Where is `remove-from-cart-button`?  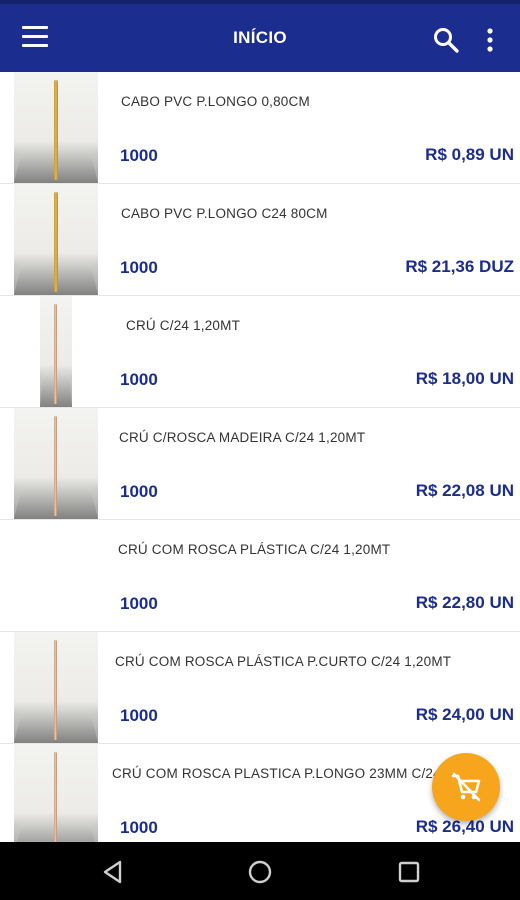
remove-from-cart-button is located at coordinates (466, 787).